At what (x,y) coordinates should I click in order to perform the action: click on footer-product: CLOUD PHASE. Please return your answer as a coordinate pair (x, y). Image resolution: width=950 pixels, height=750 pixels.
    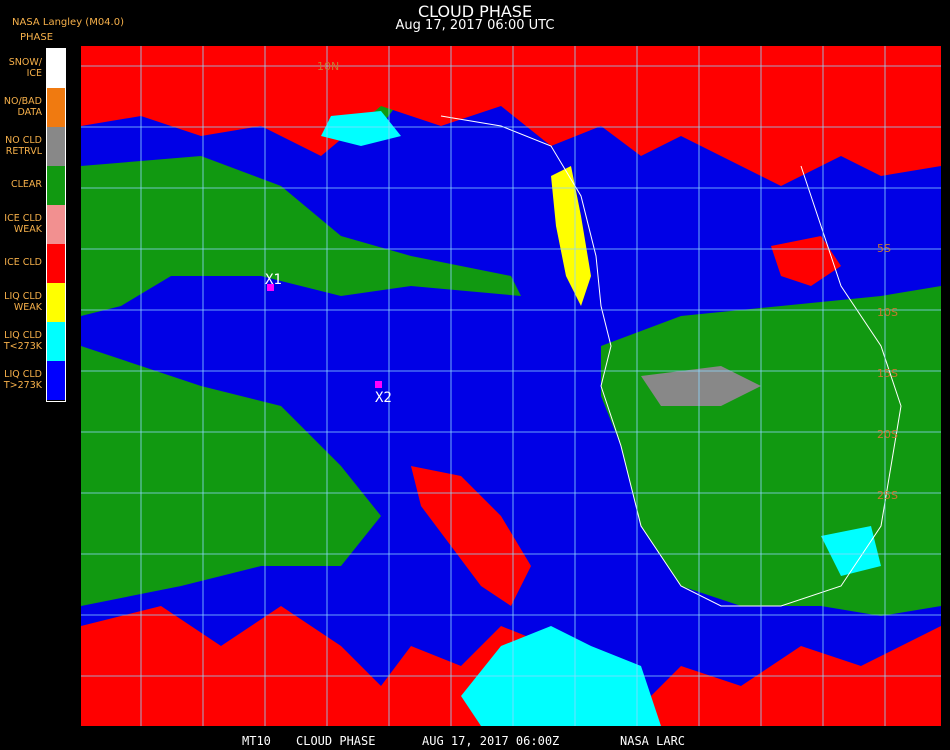
    Looking at the image, I should click on (336, 741).